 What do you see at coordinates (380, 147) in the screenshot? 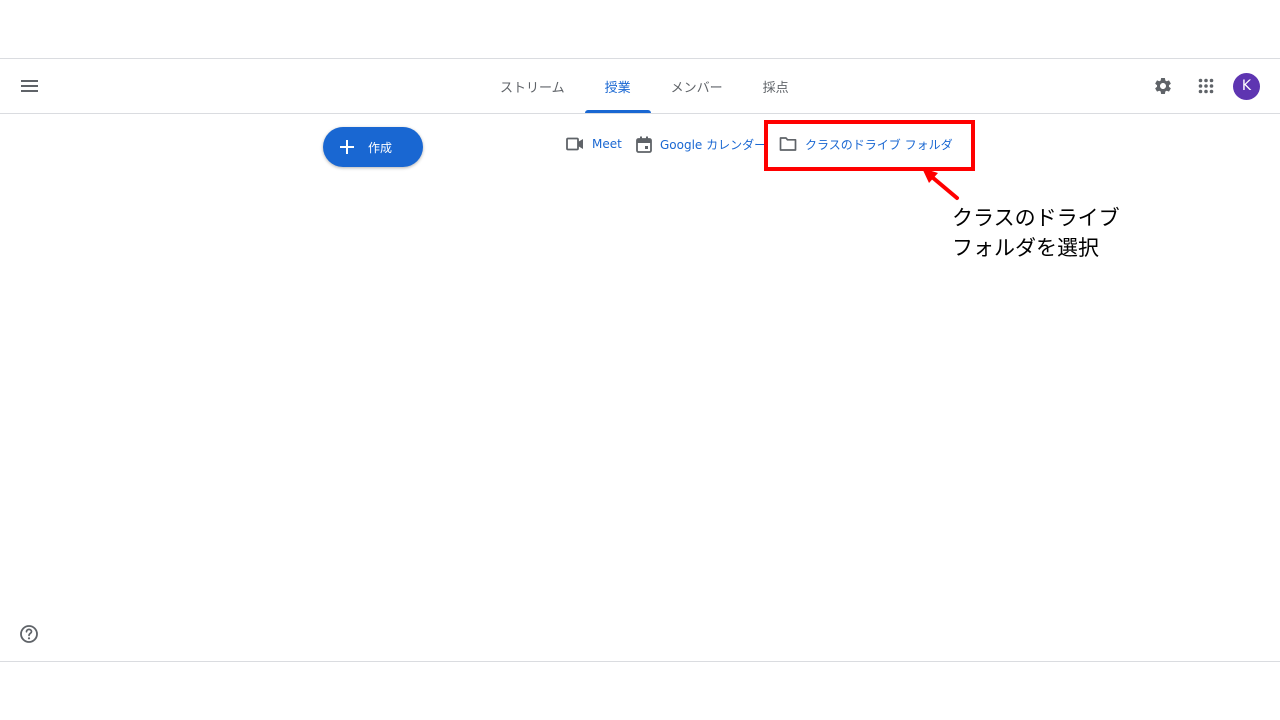
I see `create-button-label: 作成` at bounding box center [380, 147].